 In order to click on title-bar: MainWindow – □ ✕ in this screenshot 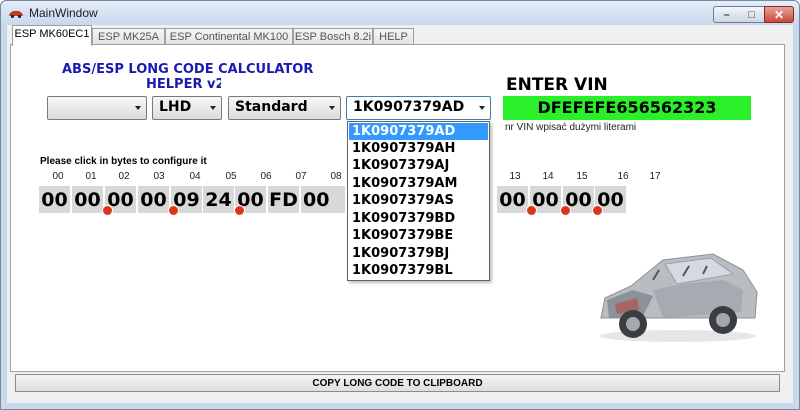, I will do `click(400, 13)`.